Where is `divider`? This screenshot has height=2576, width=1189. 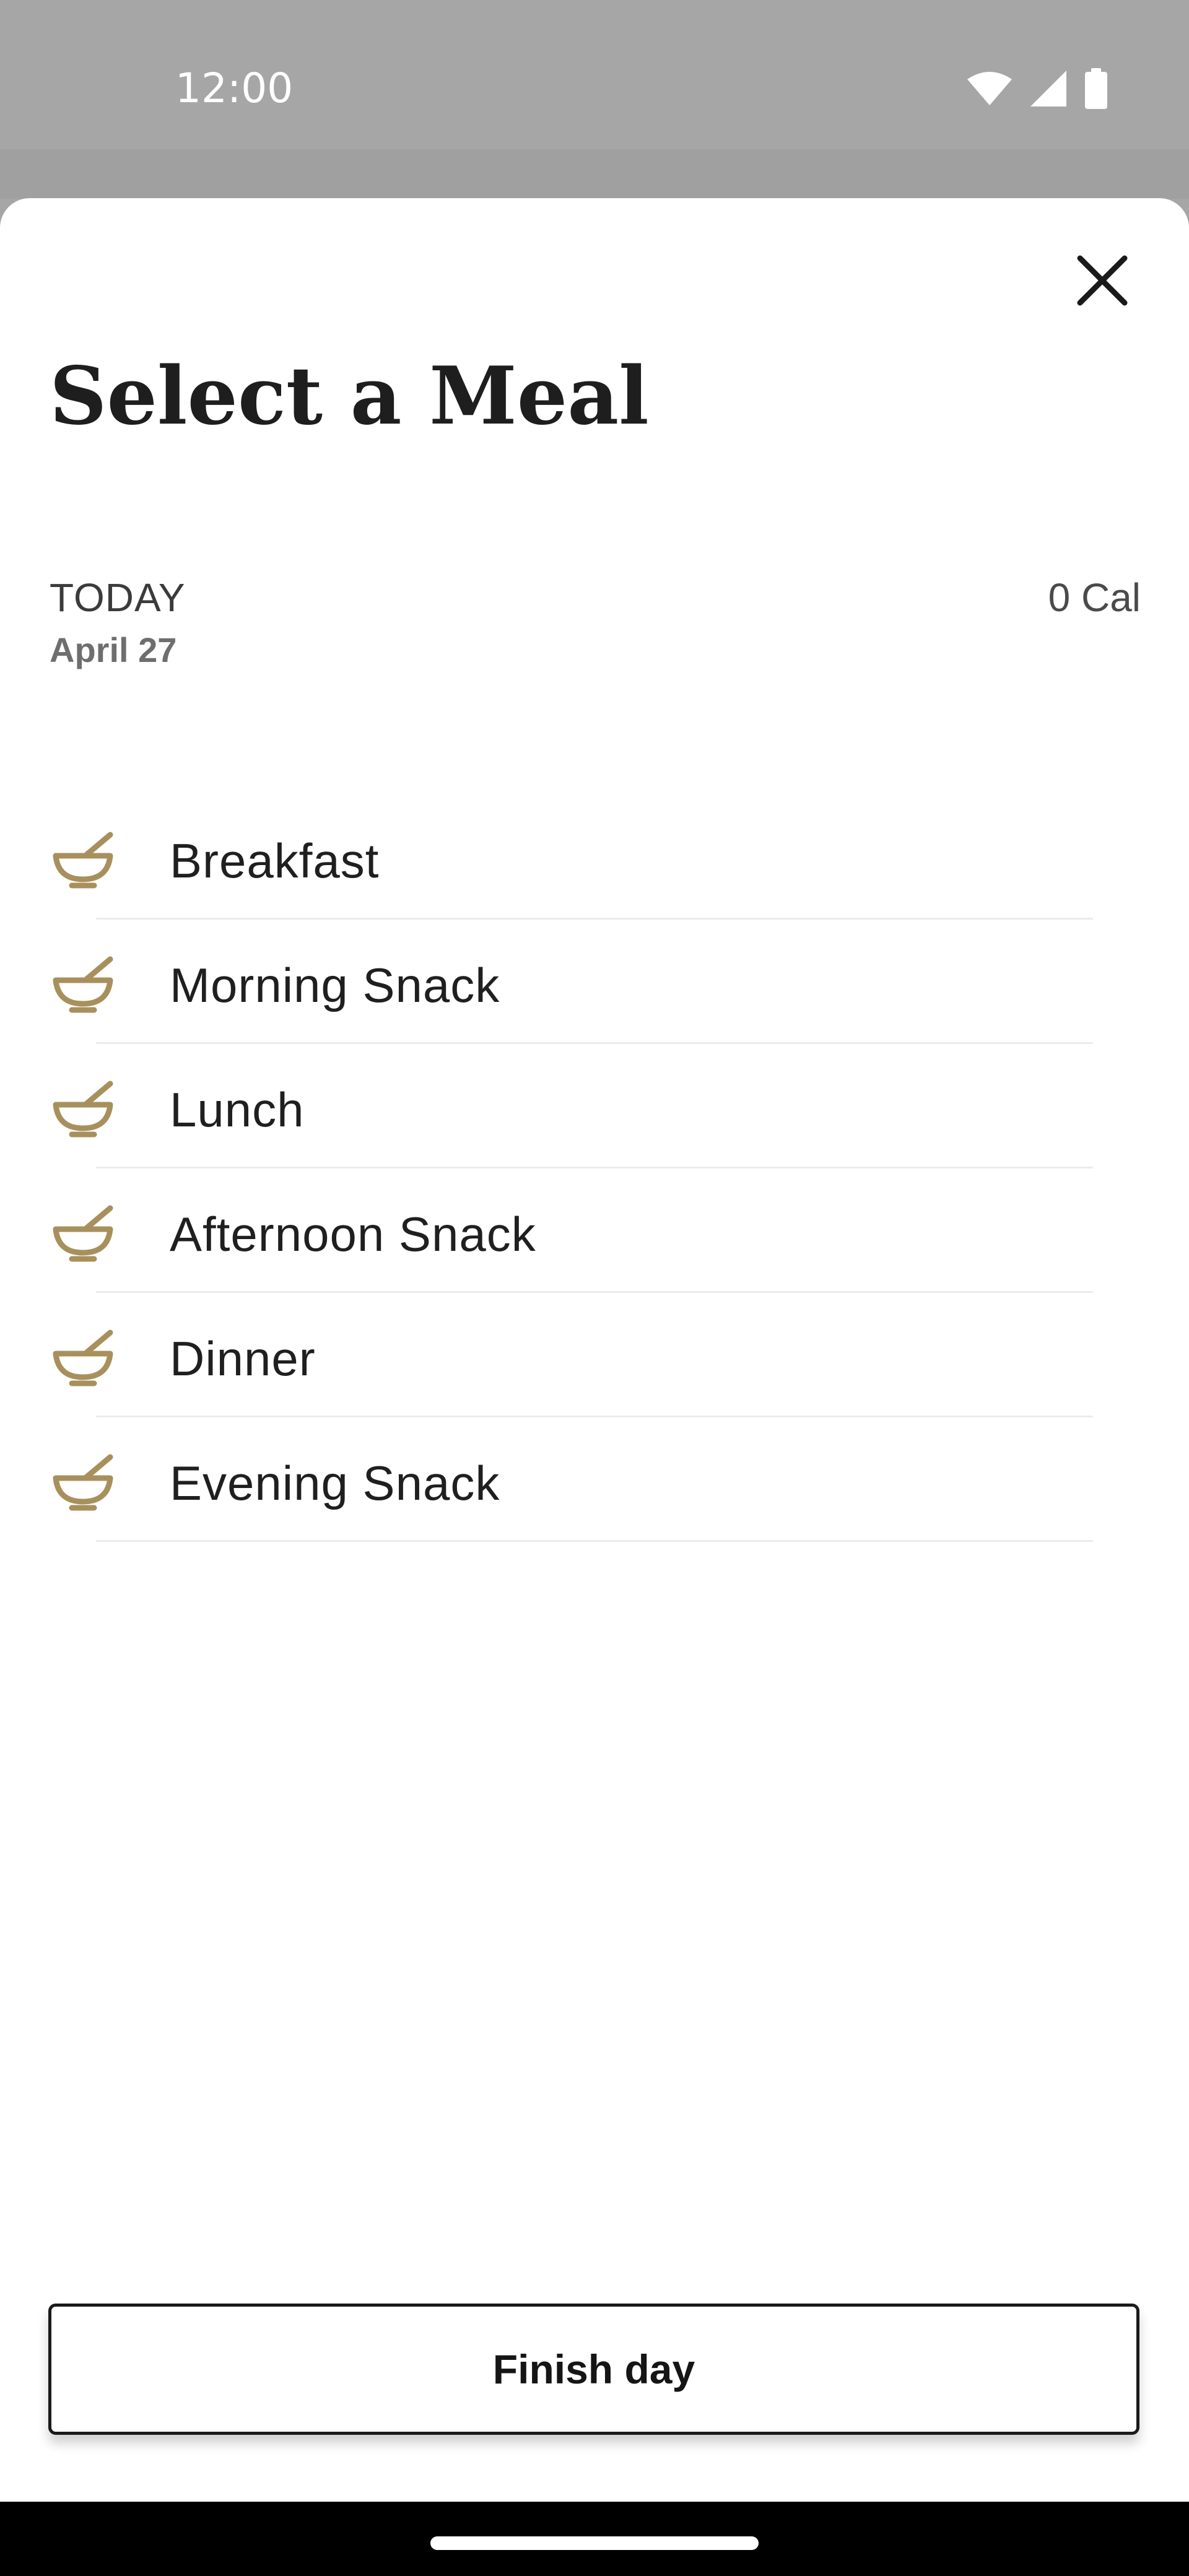 divider is located at coordinates (594, 1541).